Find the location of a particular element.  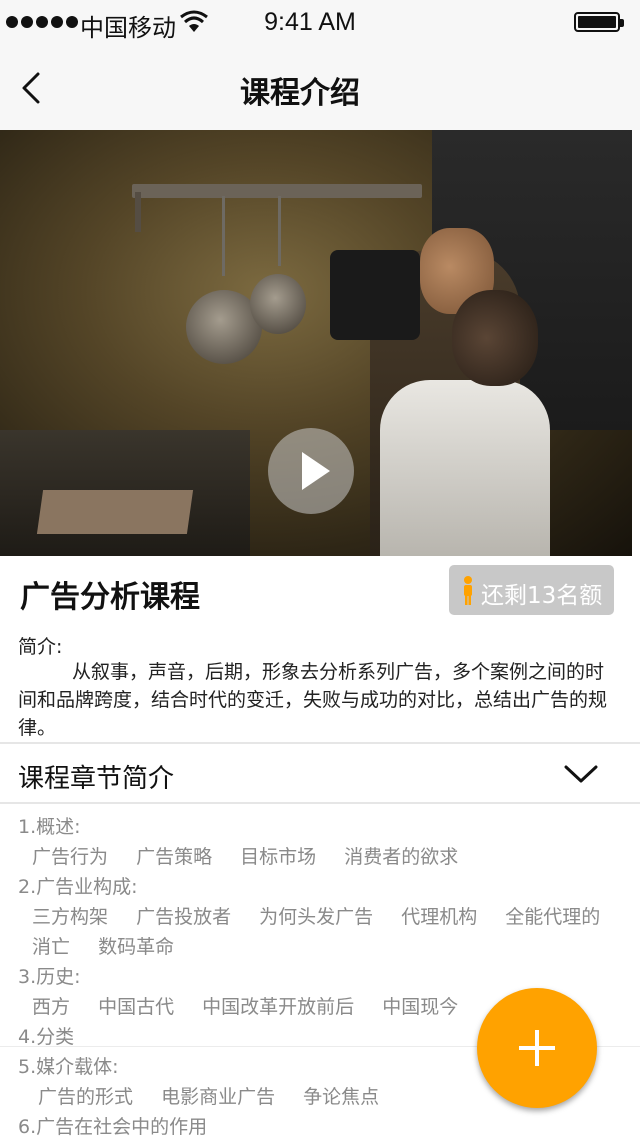

status-bar: 中国移动 9:41 AM is located at coordinates (320, 22).